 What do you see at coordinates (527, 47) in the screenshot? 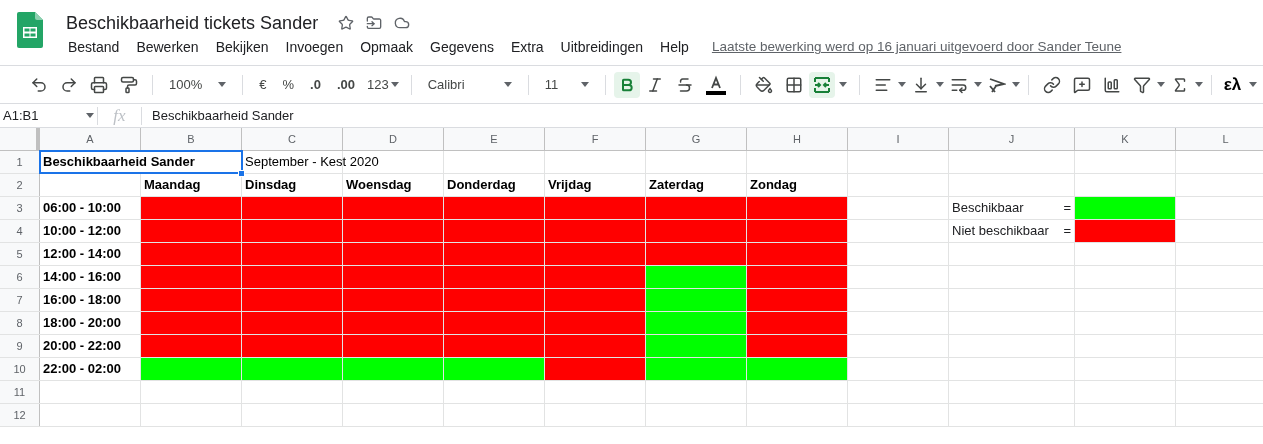
I see `menu-item: Extra` at bounding box center [527, 47].